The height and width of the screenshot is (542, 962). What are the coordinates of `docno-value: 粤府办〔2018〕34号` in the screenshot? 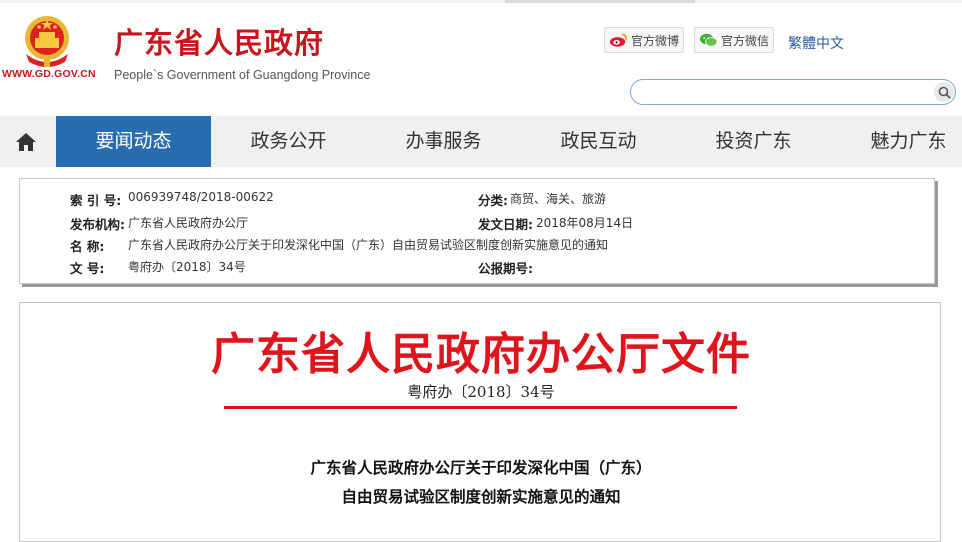 It's located at (187, 267).